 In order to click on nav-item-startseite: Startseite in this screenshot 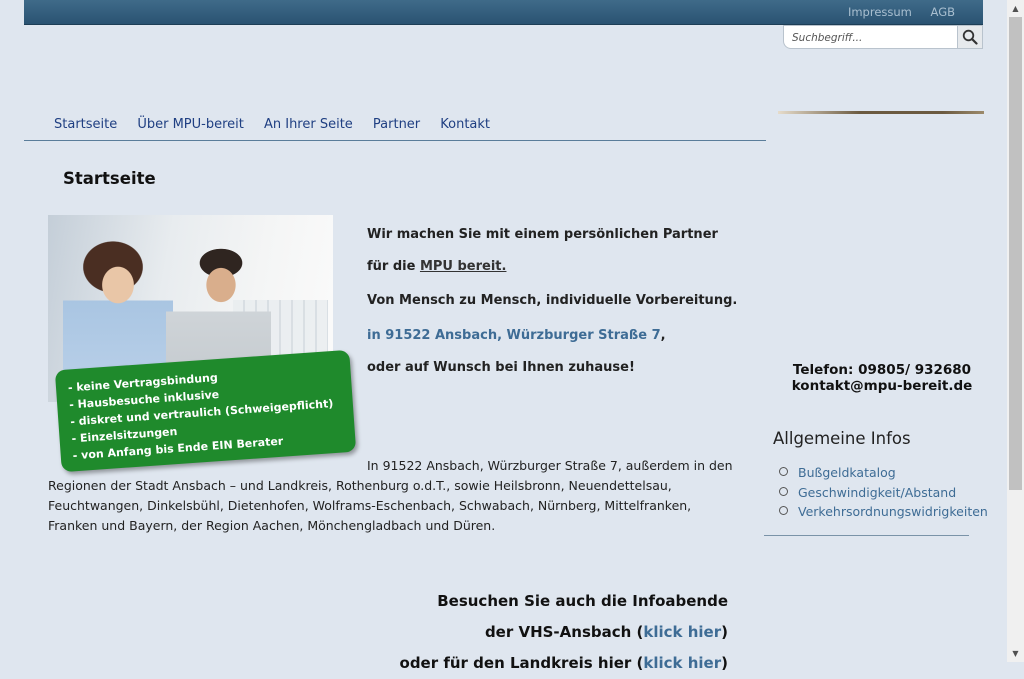, I will do `click(85, 124)`.